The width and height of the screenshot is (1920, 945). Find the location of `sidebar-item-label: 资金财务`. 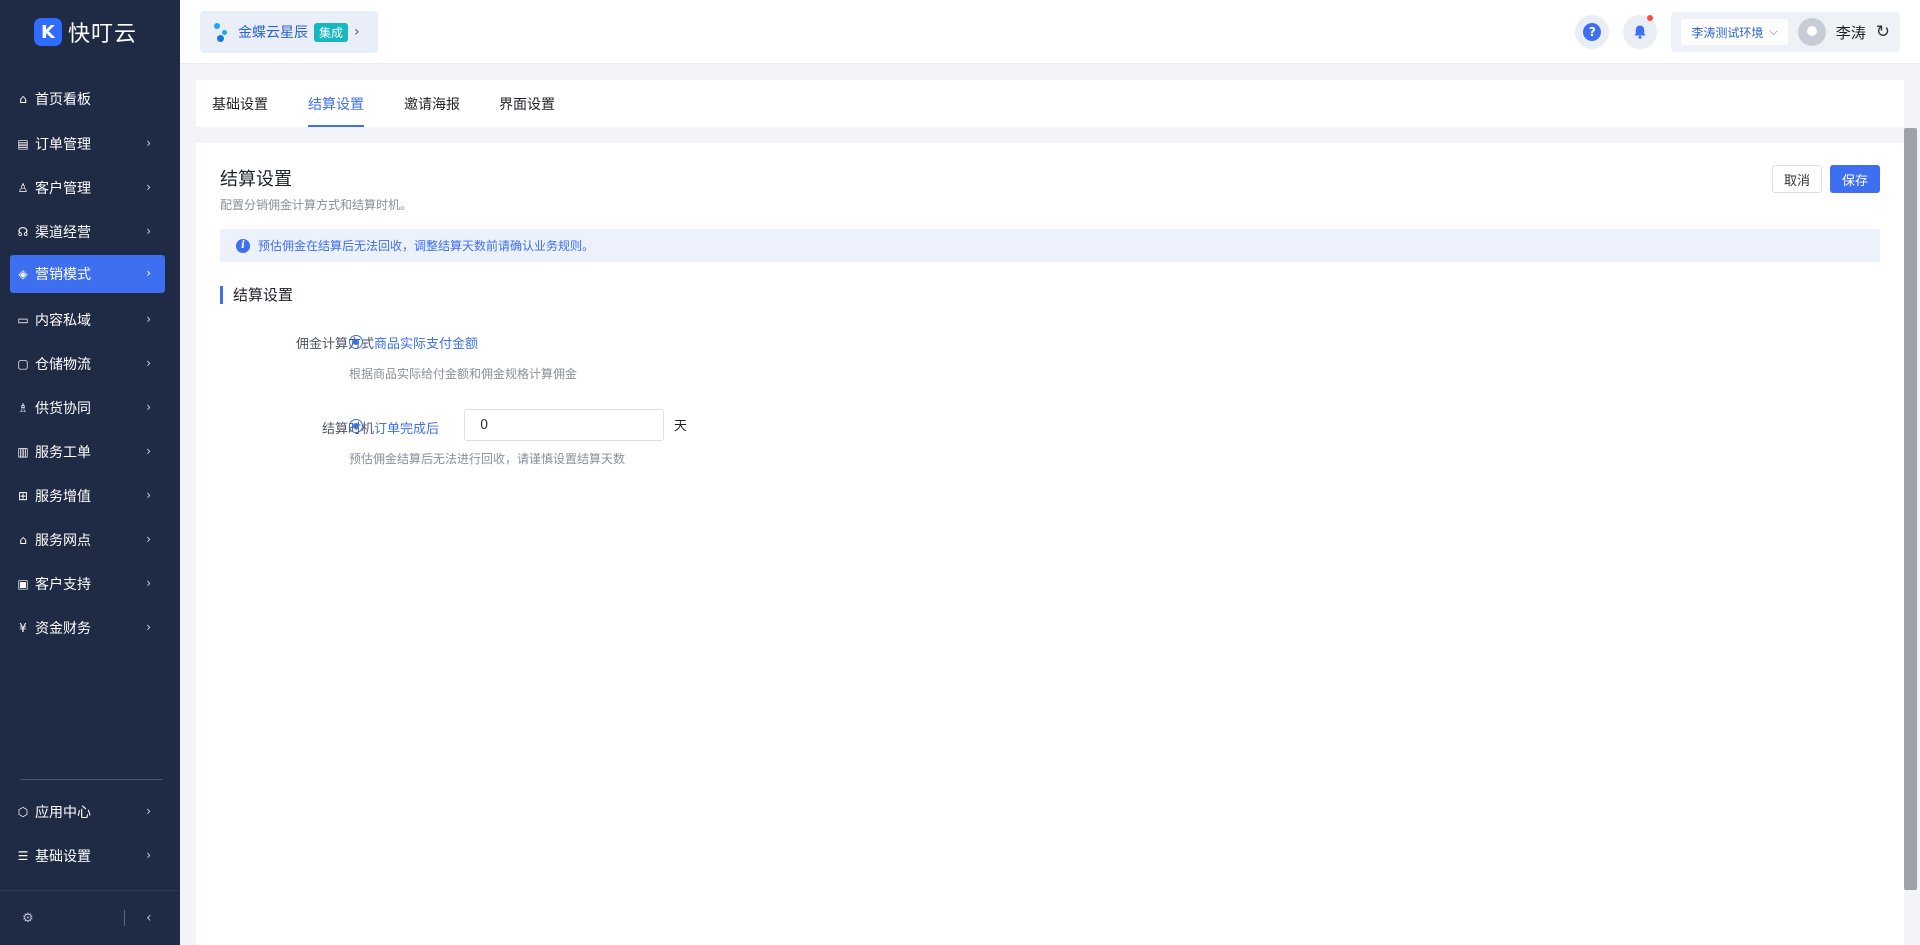

sidebar-item-label: 资金财务 is located at coordinates (63, 629).